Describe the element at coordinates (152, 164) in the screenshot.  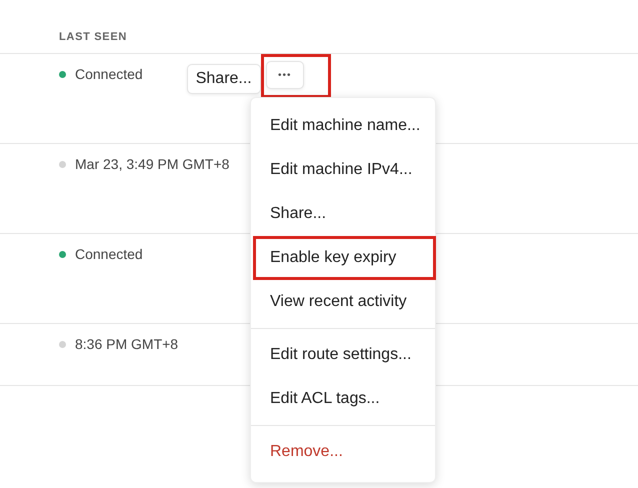
I see `last-seen-text: Mar 23, 3:49 PM GMT+8` at that location.